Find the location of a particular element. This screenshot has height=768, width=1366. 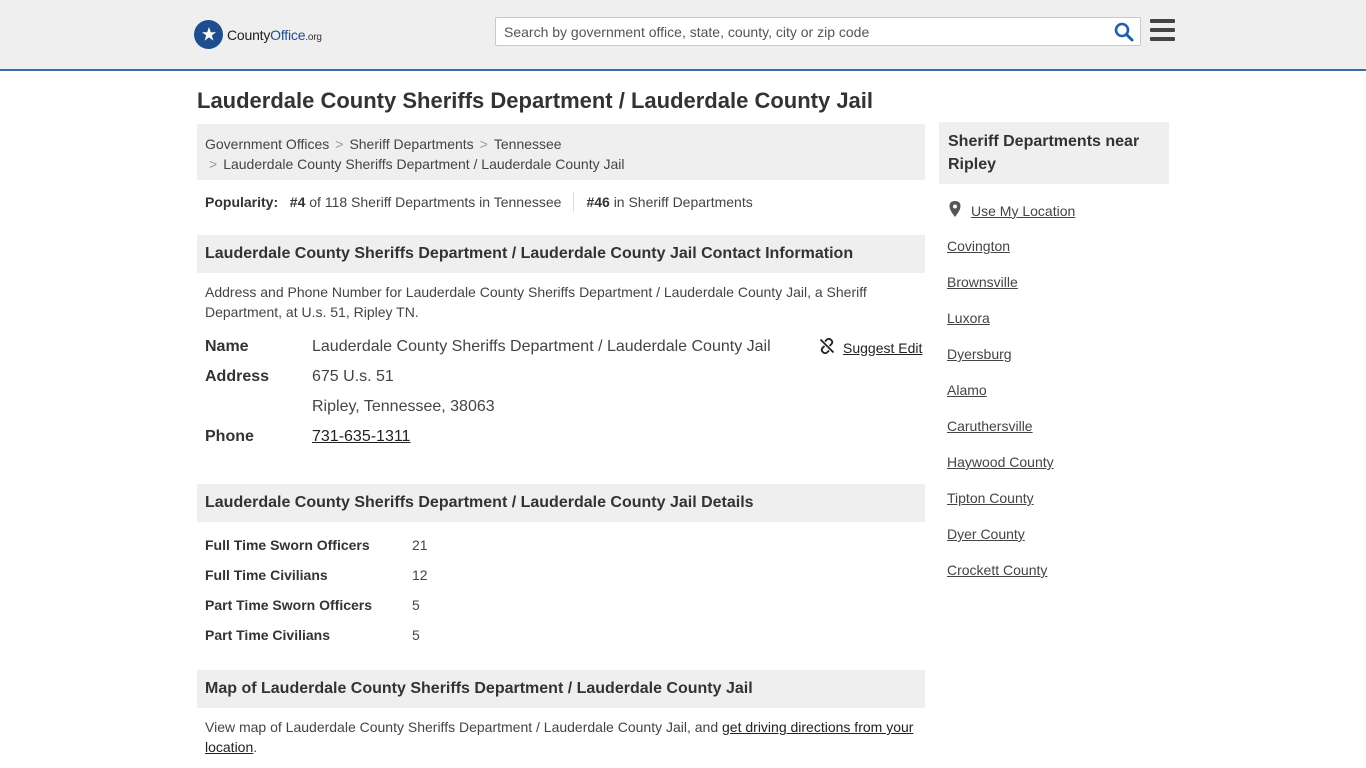

address-line-2: Ripley, Tennessee, 38063 is located at coordinates (403, 406).